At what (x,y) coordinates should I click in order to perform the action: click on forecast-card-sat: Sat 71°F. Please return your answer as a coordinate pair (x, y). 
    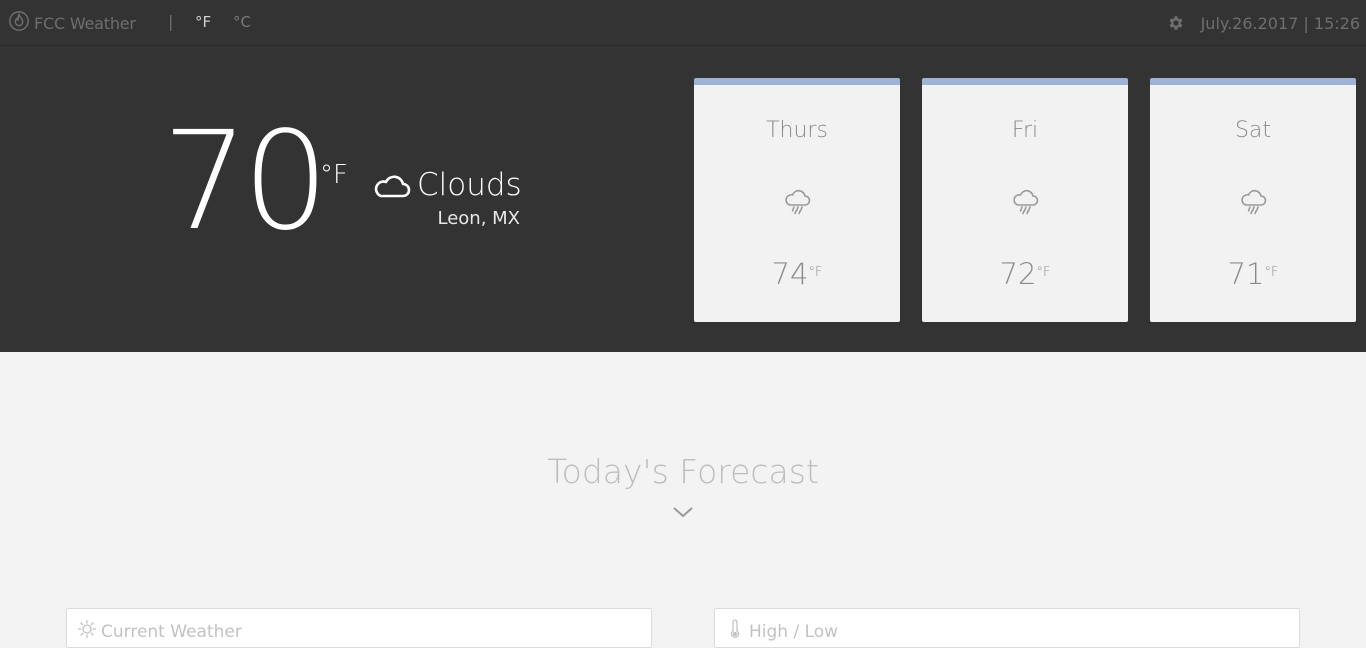
    Looking at the image, I should click on (1253, 200).